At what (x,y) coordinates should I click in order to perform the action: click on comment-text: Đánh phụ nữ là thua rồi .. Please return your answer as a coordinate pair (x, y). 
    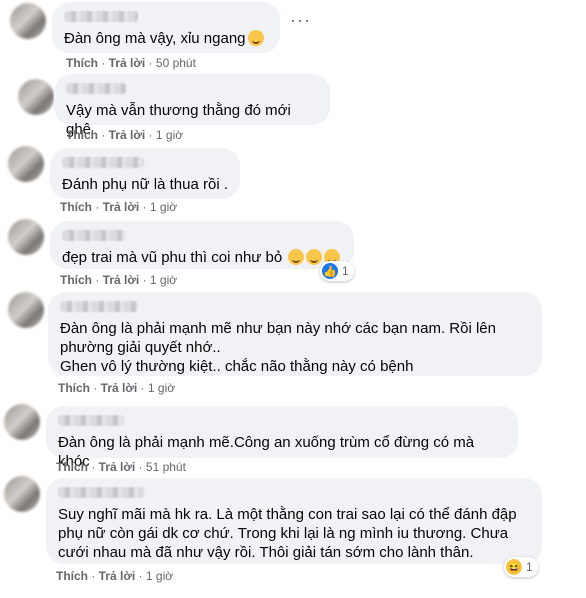
    Looking at the image, I should click on (145, 184).